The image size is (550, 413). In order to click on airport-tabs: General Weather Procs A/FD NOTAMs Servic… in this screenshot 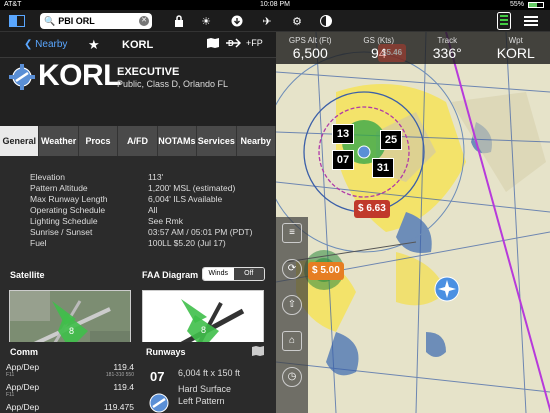, I will do `click(138, 141)`.